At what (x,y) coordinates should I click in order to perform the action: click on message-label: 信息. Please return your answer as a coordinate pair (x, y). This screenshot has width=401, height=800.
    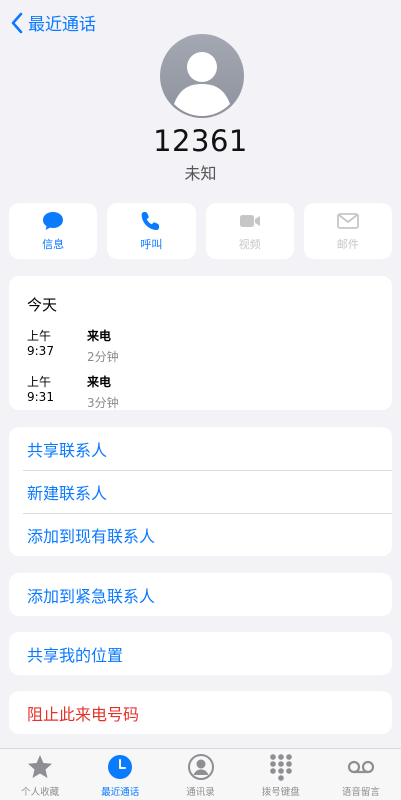
    Looking at the image, I should click on (53, 244).